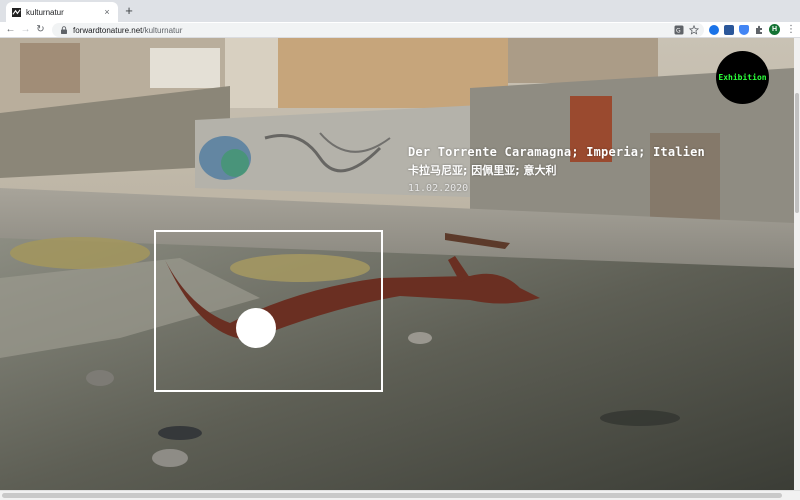 This screenshot has width=800, height=500. What do you see at coordinates (162, 30) in the screenshot?
I see `url-path: /kulturnatur` at bounding box center [162, 30].